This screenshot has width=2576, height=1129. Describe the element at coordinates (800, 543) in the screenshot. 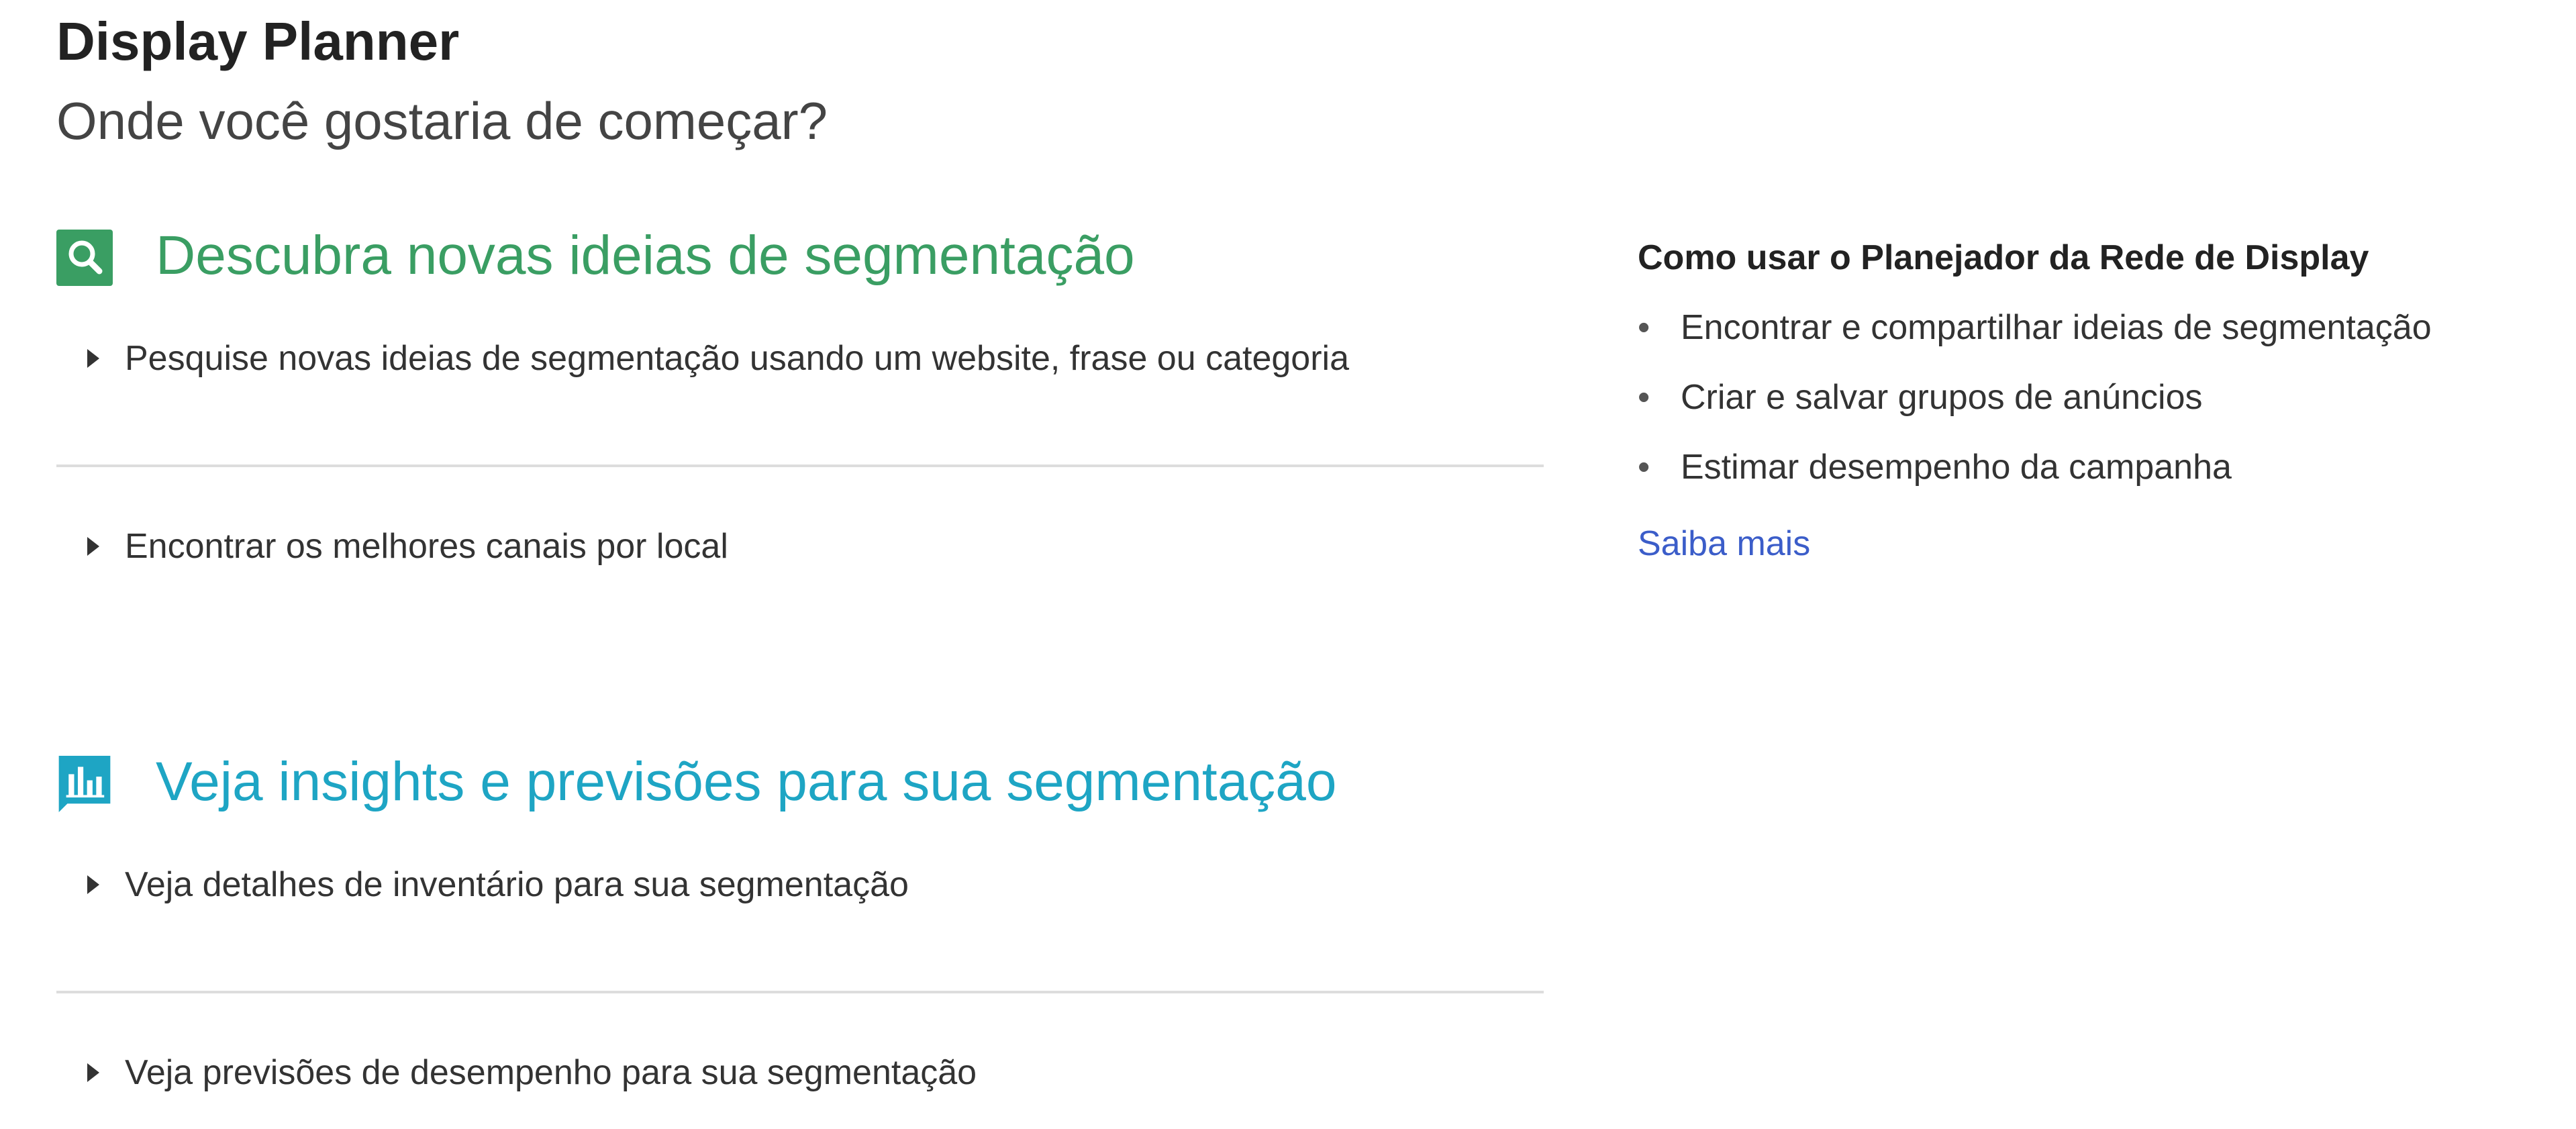

I see `option-best-placements-by-location: Encontrar os melhores canais por local` at that location.